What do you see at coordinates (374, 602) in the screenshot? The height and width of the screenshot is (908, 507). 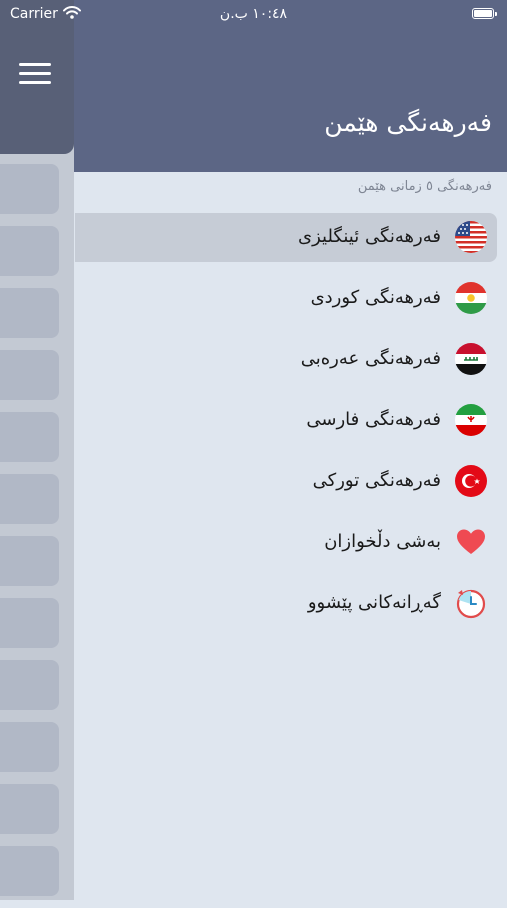 I see `menu-item-label: گەڕانەکانی پێشوو` at bounding box center [374, 602].